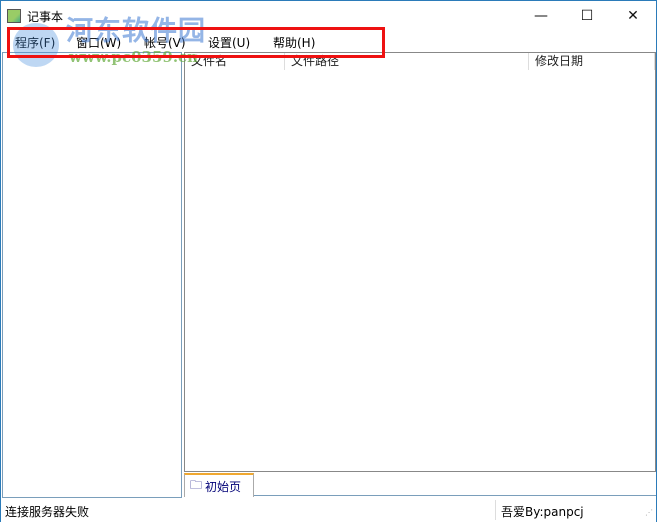  What do you see at coordinates (542, 512) in the screenshot?
I see `status-author: 吾爱By:panpcj` at bounding box center [542, 512].